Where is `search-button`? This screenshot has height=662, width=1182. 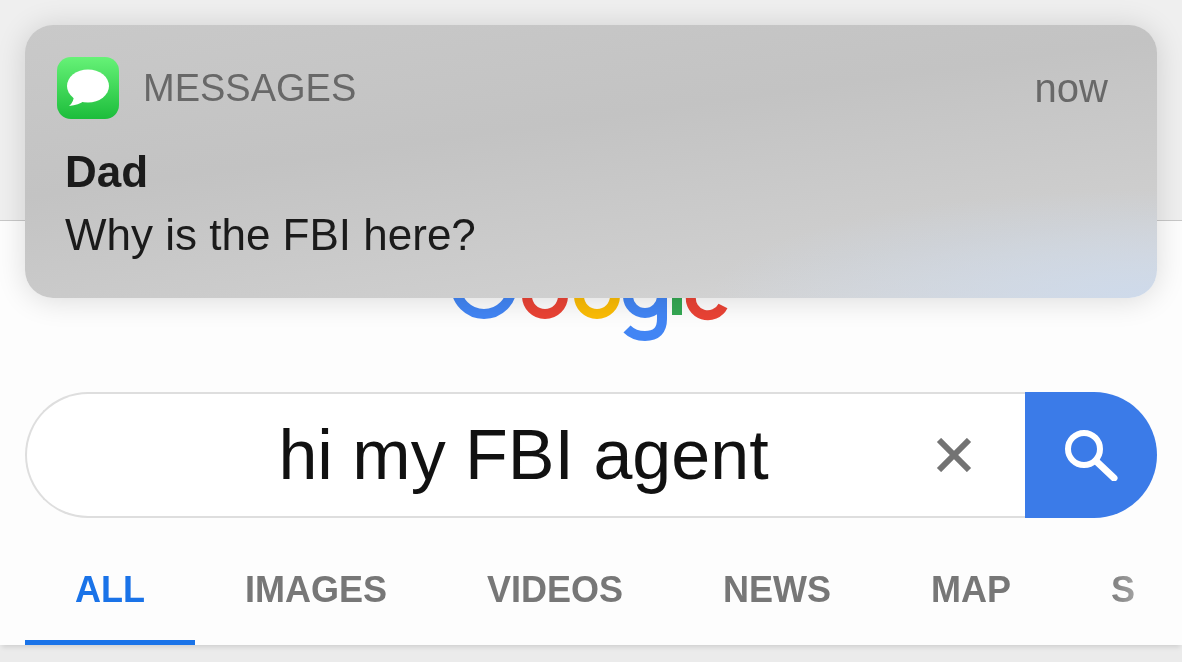 search-button is located at coordinates (1091, 455).